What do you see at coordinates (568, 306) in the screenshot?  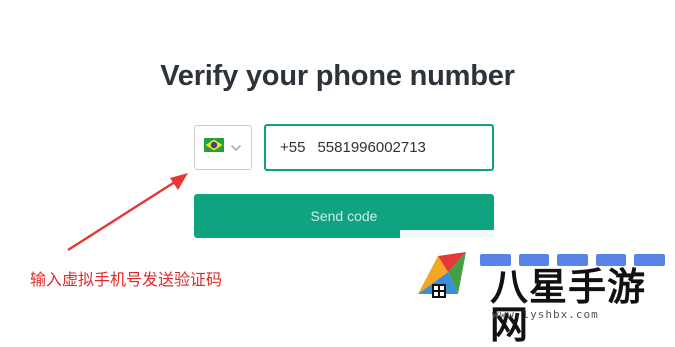 I see `watermark-brand: 八星手游网` at bounding box center [568, 306].